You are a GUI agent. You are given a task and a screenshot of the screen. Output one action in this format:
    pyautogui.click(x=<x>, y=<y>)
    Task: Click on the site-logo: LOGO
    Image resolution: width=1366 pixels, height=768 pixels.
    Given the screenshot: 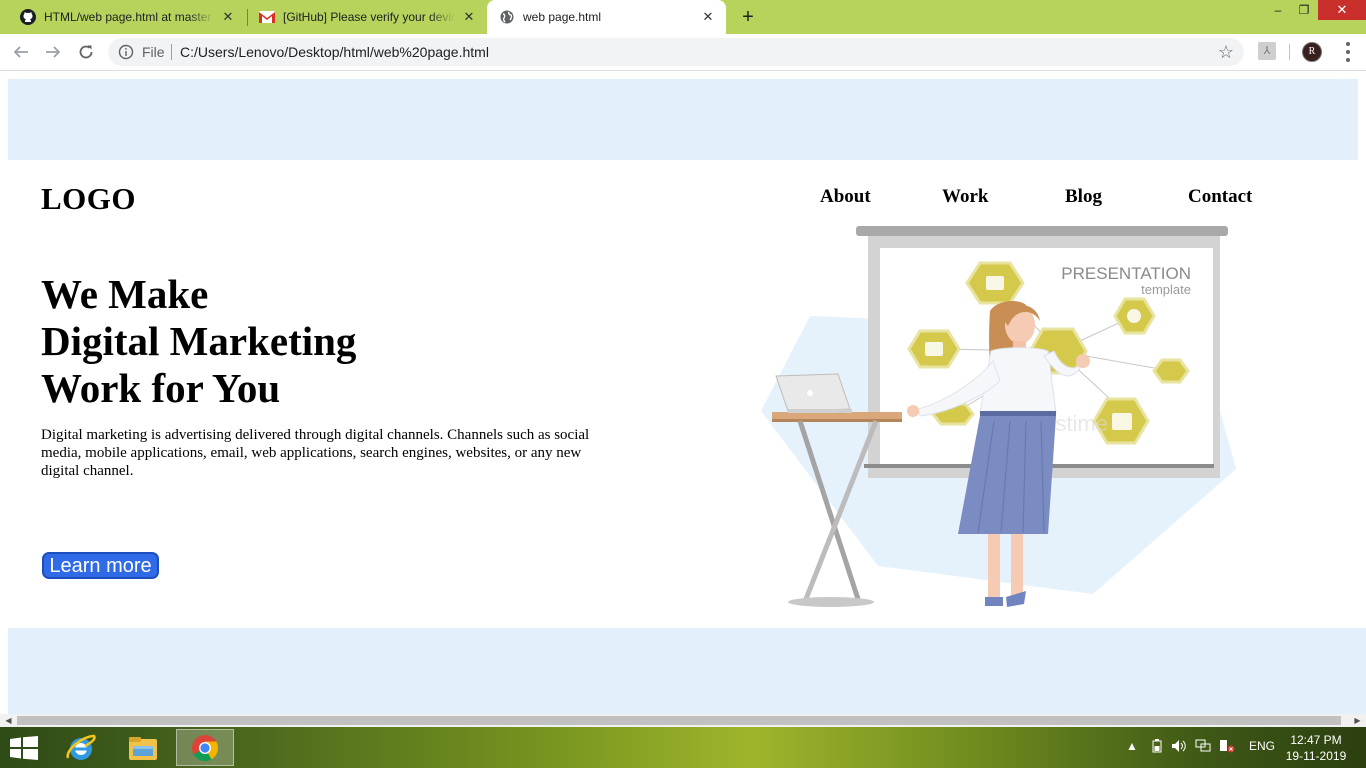 What is the action you would take?
    pyautogui.click(x=88, y=199)
    